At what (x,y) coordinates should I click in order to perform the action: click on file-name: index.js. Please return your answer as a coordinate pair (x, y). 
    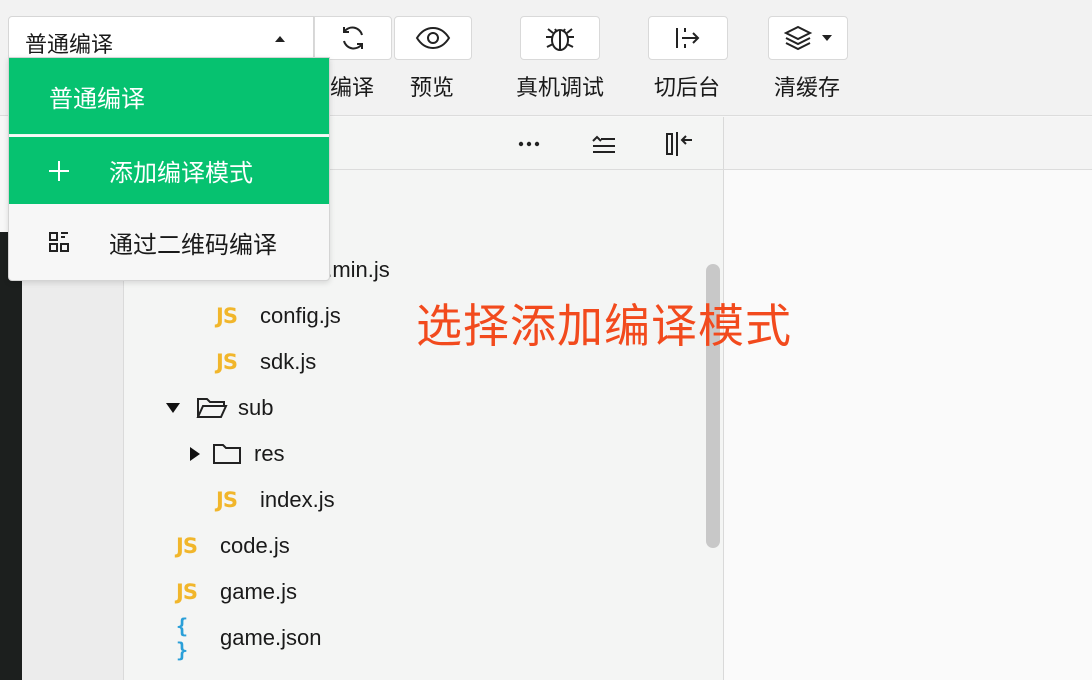
    Looking at the image, I should click on (297, 499).